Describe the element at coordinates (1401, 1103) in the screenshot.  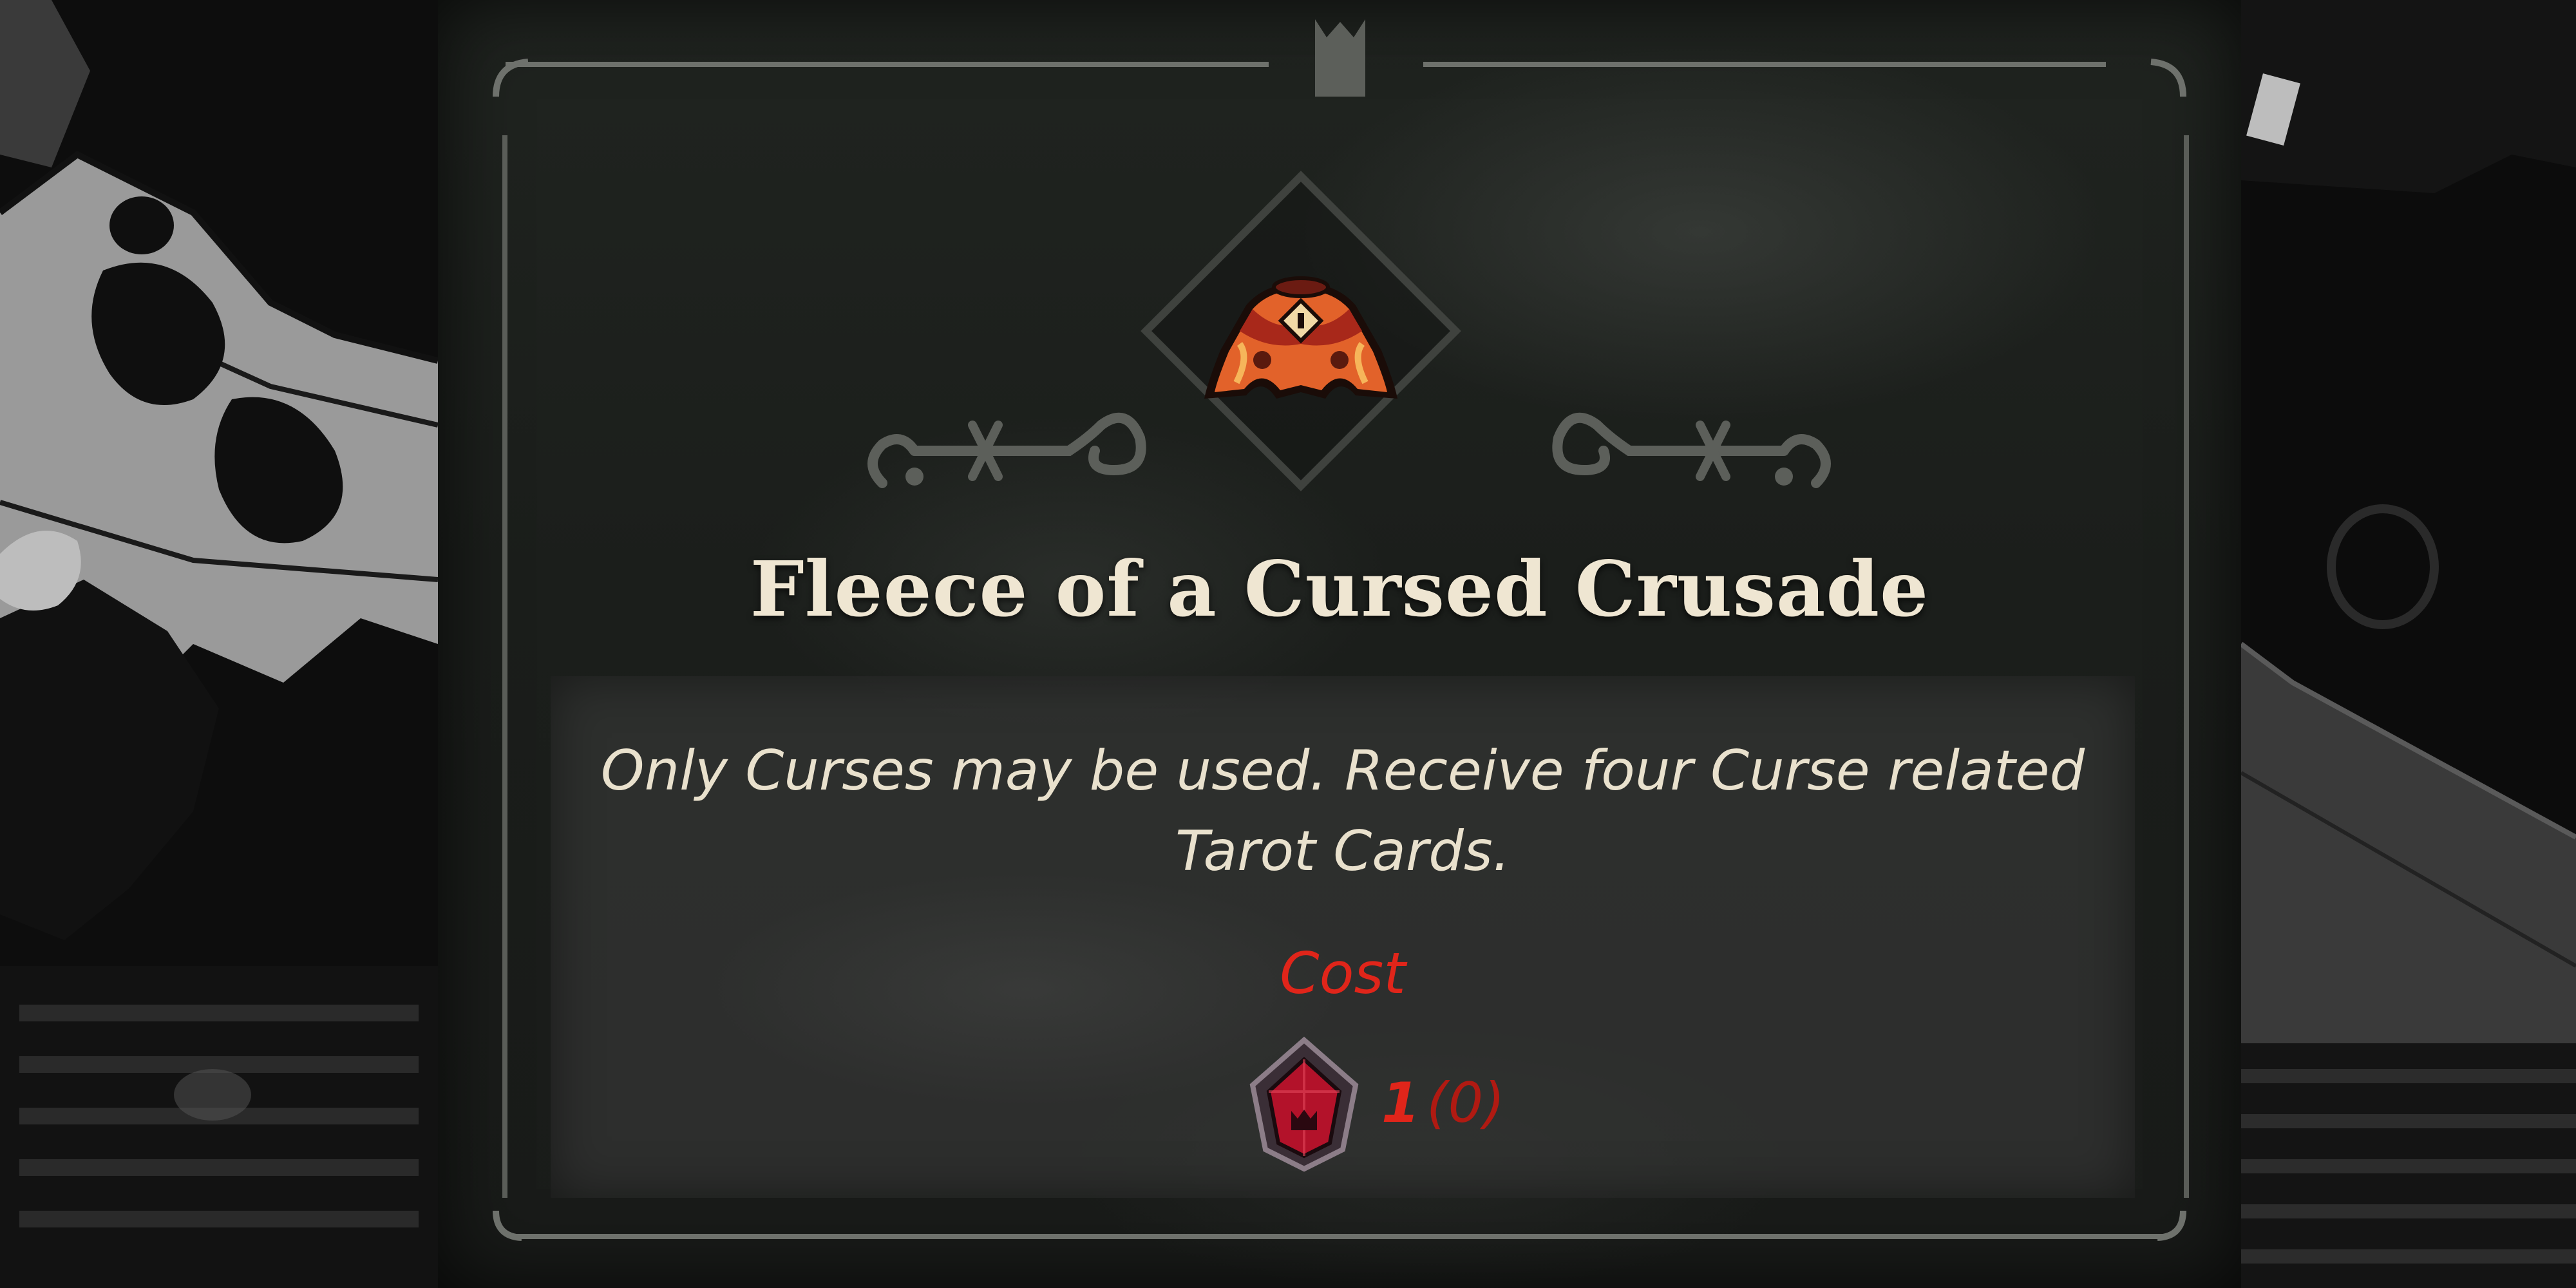
I see `cost-amount: 1` at that location.